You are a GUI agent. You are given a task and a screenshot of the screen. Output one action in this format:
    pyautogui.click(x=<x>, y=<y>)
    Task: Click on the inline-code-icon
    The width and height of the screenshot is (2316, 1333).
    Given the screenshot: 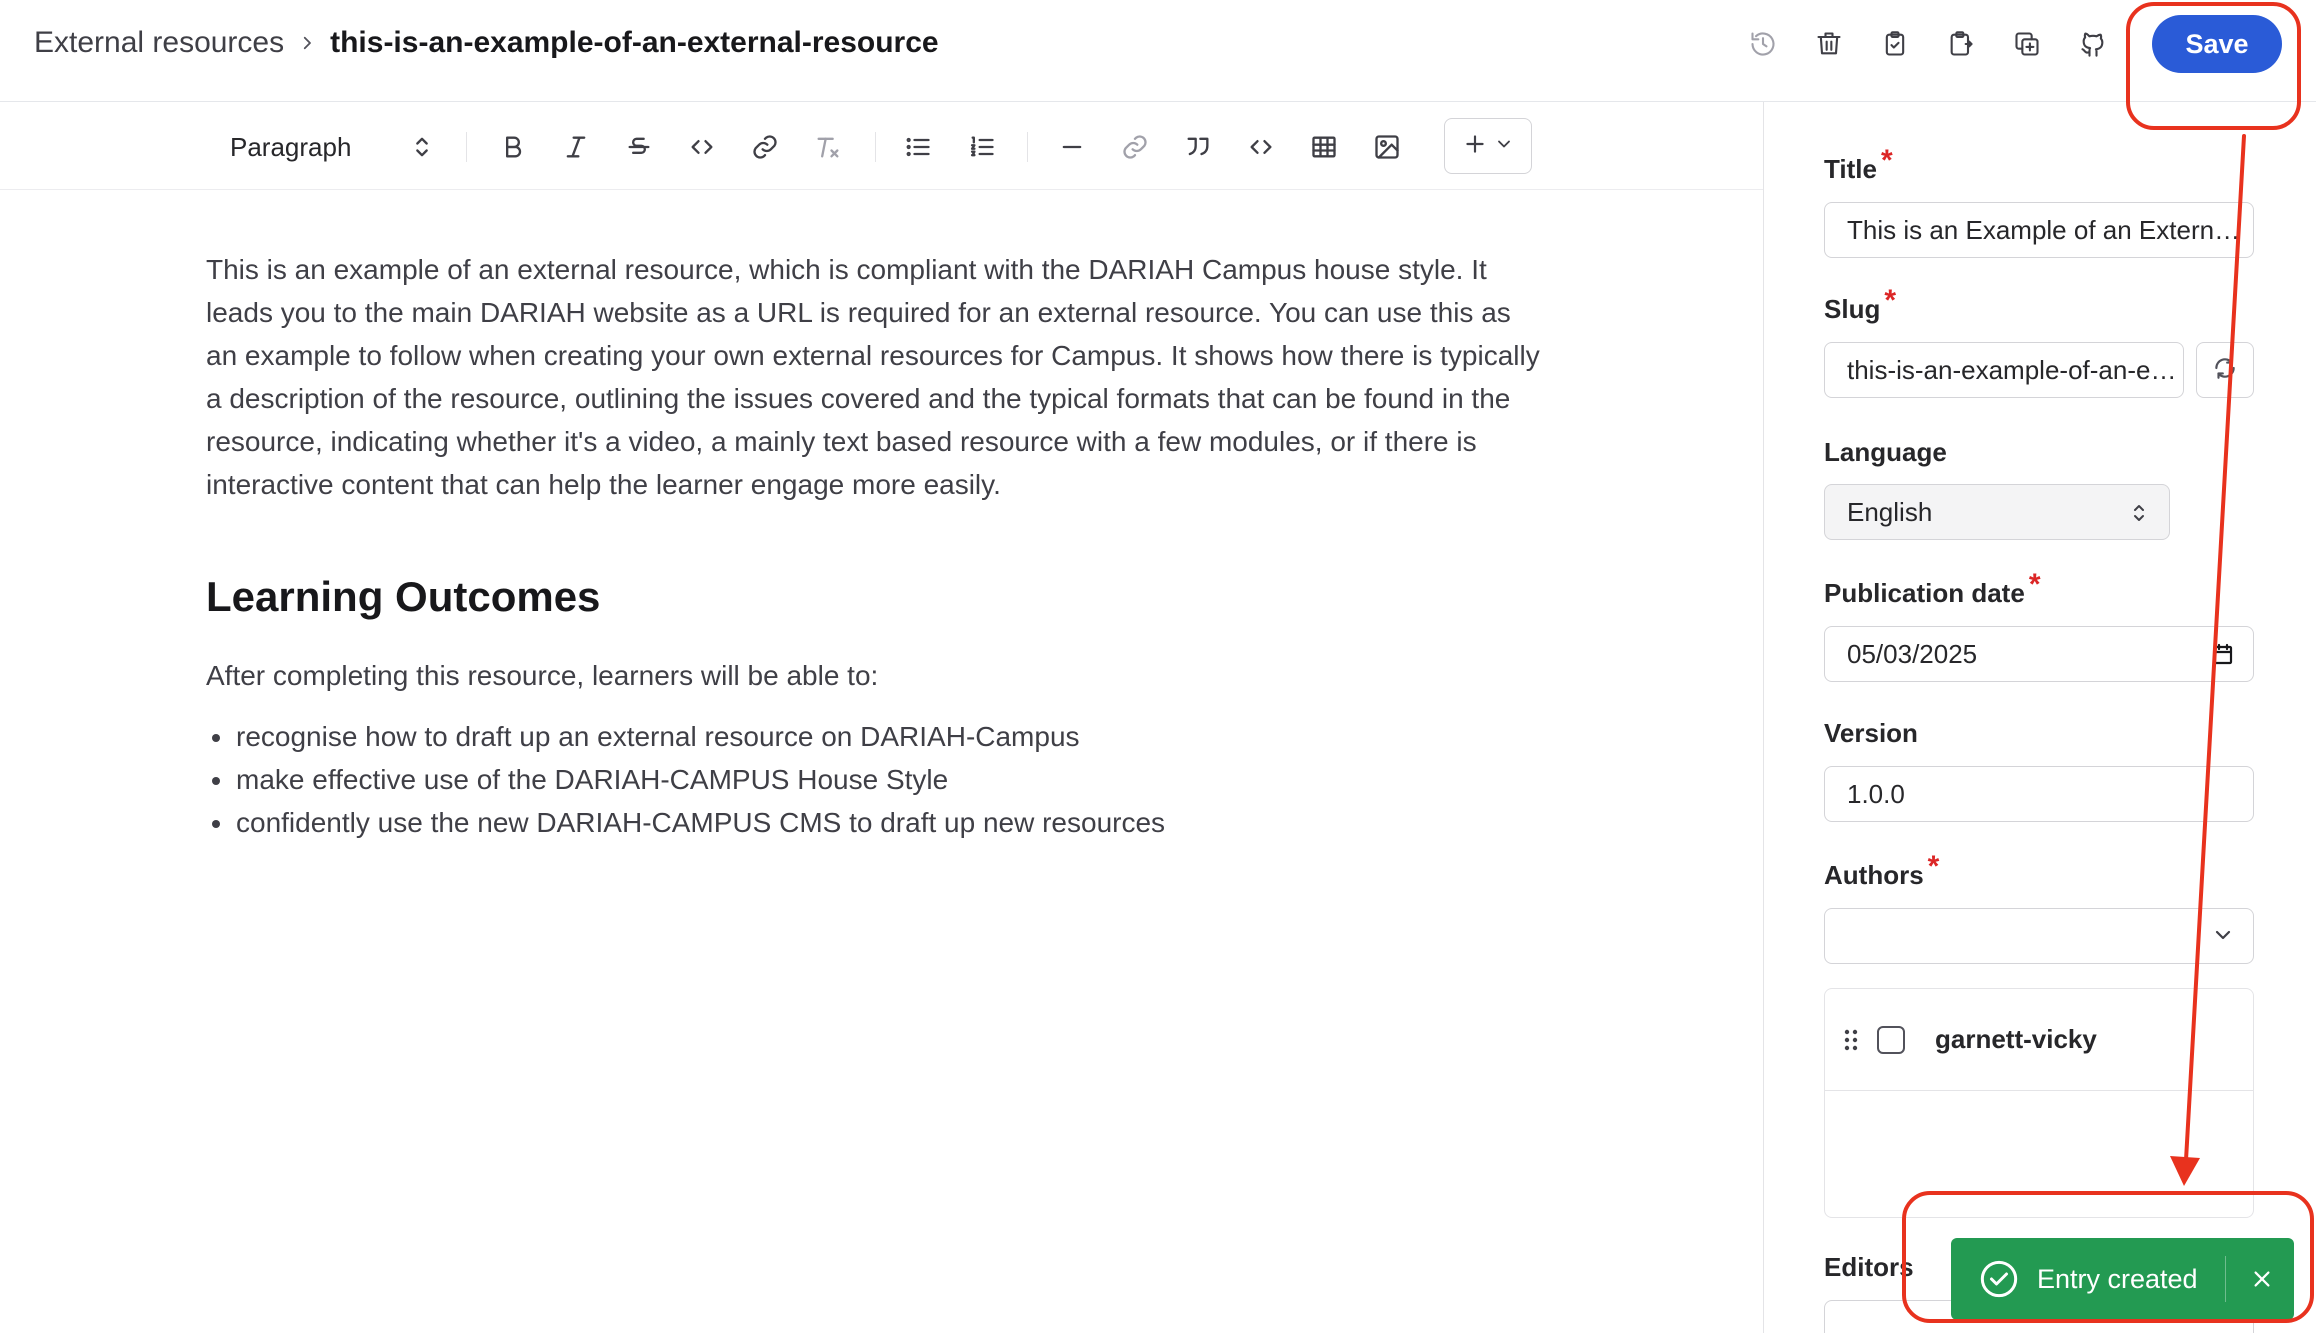 What is the action you would take?
    pyautogui.click(x=702, y=147)
    